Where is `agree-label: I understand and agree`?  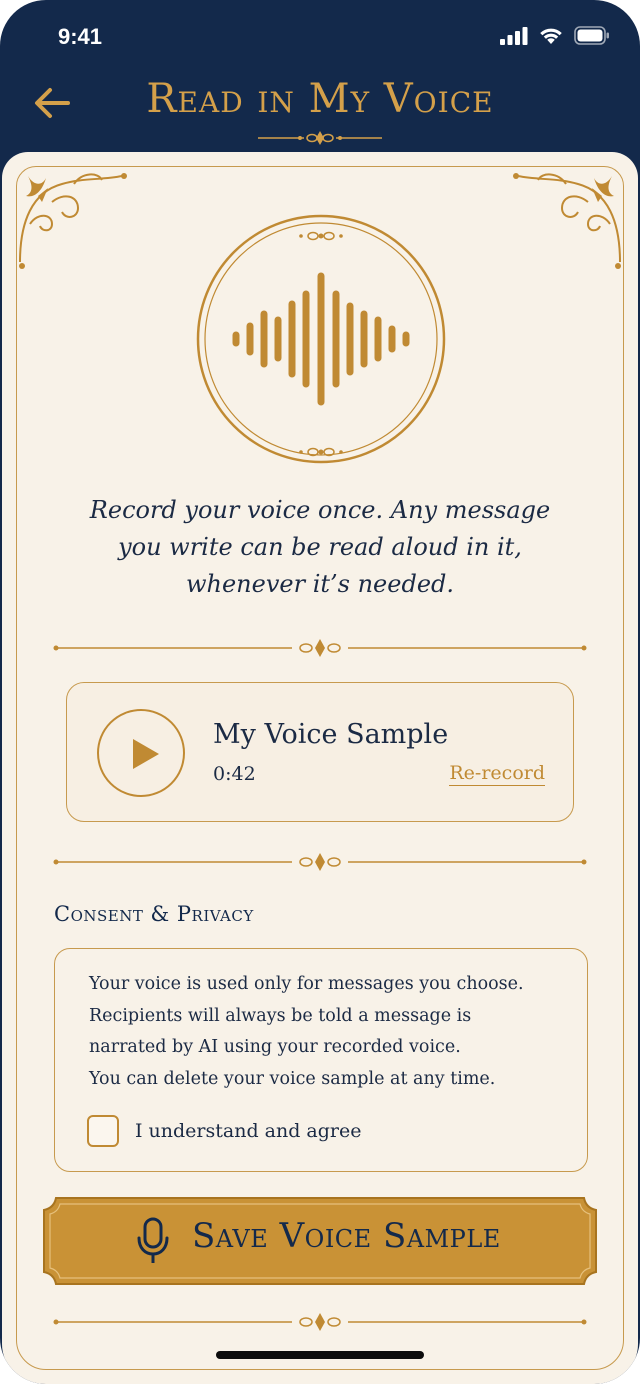 agree-label: I understand and agree is located at coordinates (248, 1131).